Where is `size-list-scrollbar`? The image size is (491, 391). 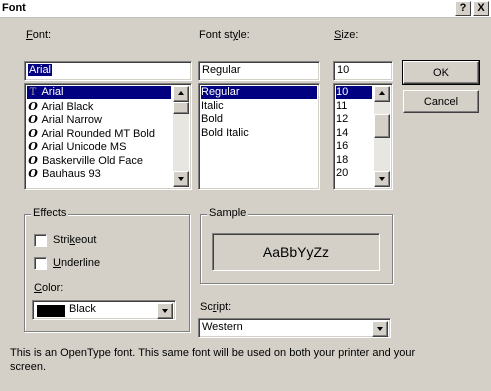 size-list-scrollbar is located at coordinates (382, 136).